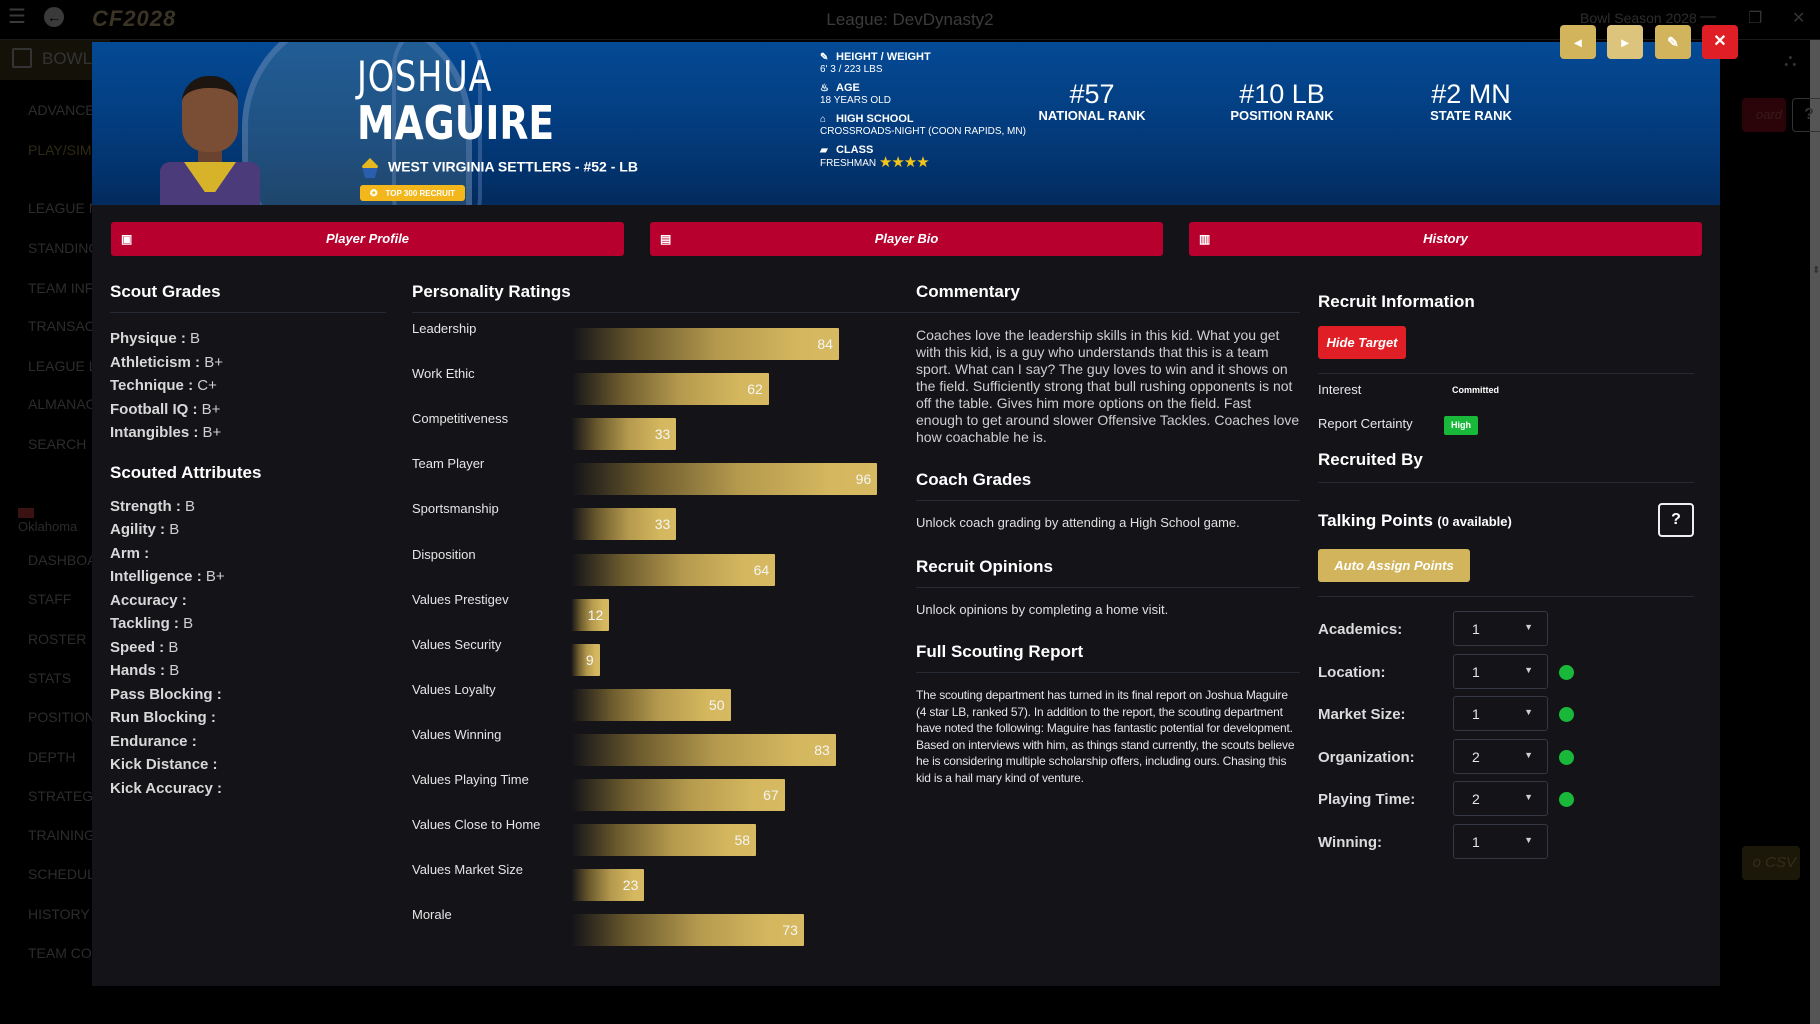 This screenshot has width=1820, height=1024. Describe the element at coordinates (697, 929) in the screenshot. I see `personality-row-morale: Morale 73` at that location.